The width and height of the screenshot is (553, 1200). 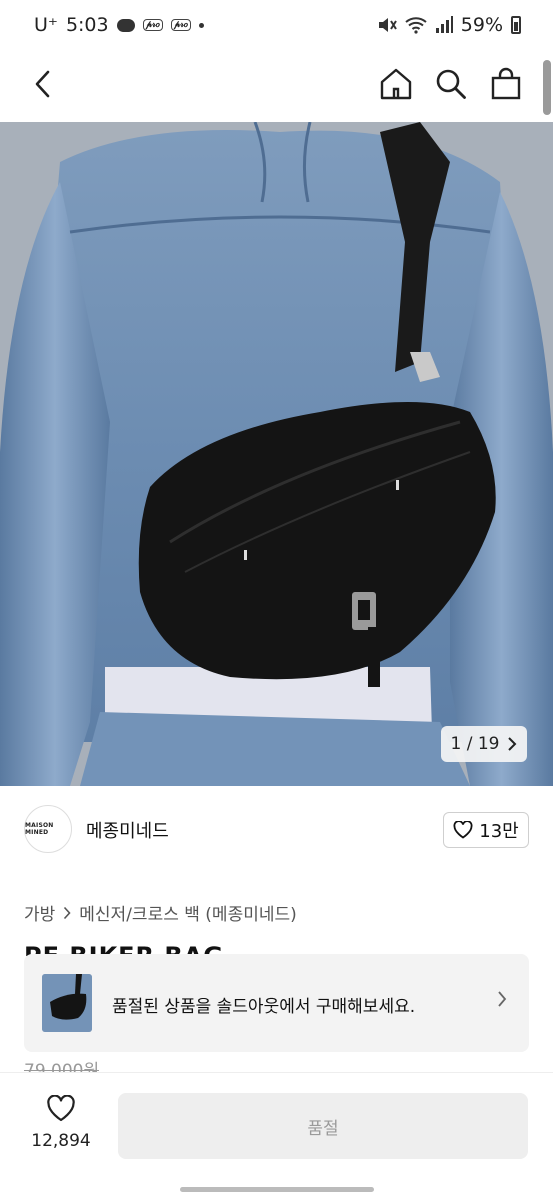 I want to click on clock: 5:03, so click(x=87, y=25).